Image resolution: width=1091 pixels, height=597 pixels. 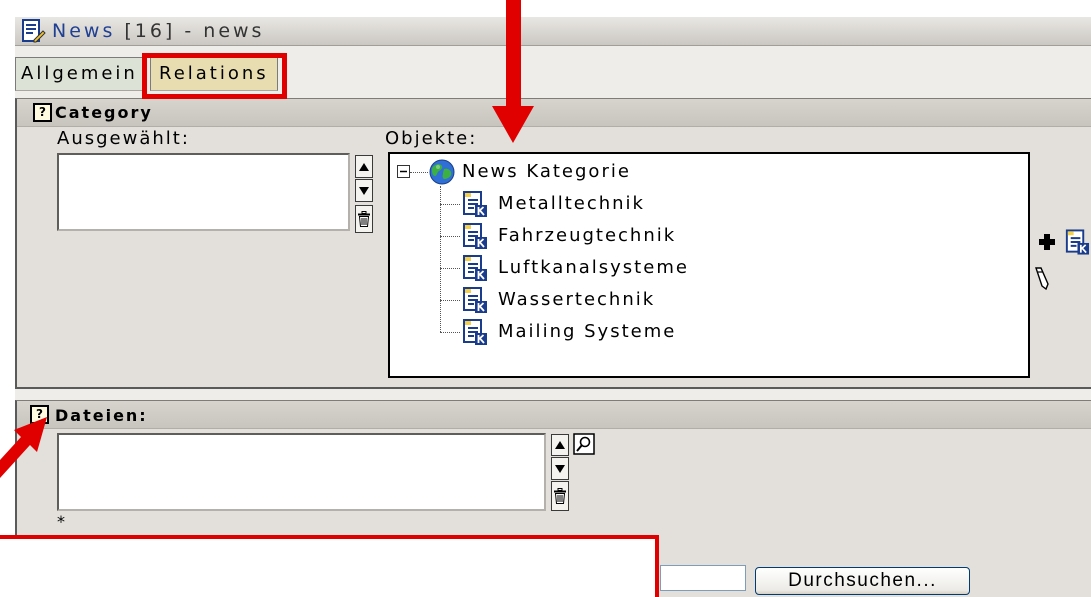 What do you see at coordinates (690, 268) in the screenshot?
I see `tree-item: Luftkanalsysteme` at bounding box center [690, 268].